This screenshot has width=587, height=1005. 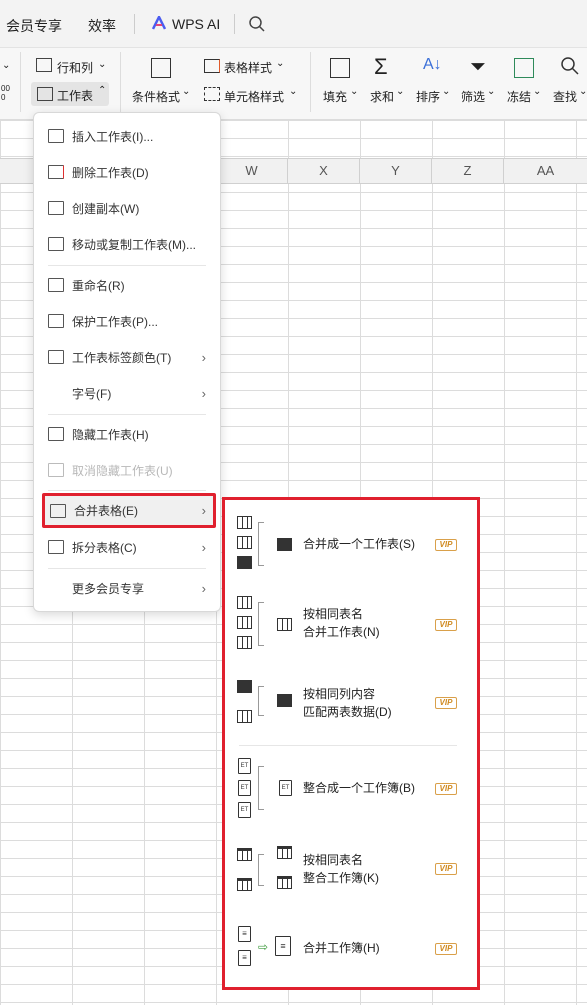 I want to click on menu-item-font-size: 字号(F) ›, so click(x=127, y=393).